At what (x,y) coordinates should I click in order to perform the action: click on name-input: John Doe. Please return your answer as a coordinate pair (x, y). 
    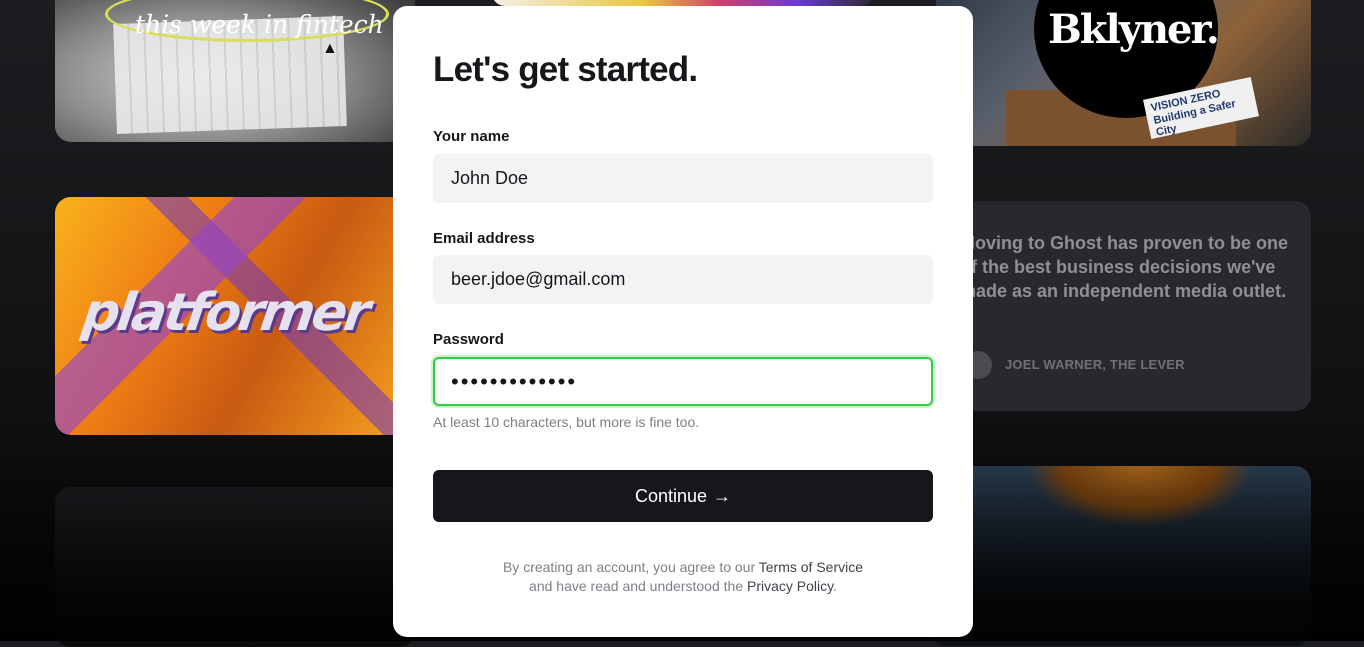
    Looking at the image, I should click on (683, 178).